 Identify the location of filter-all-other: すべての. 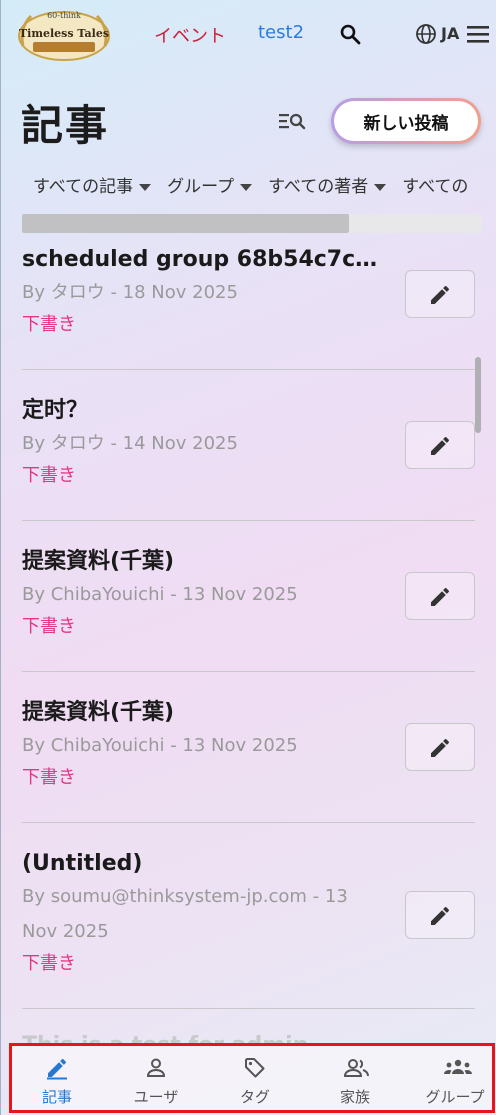
(435, 184).